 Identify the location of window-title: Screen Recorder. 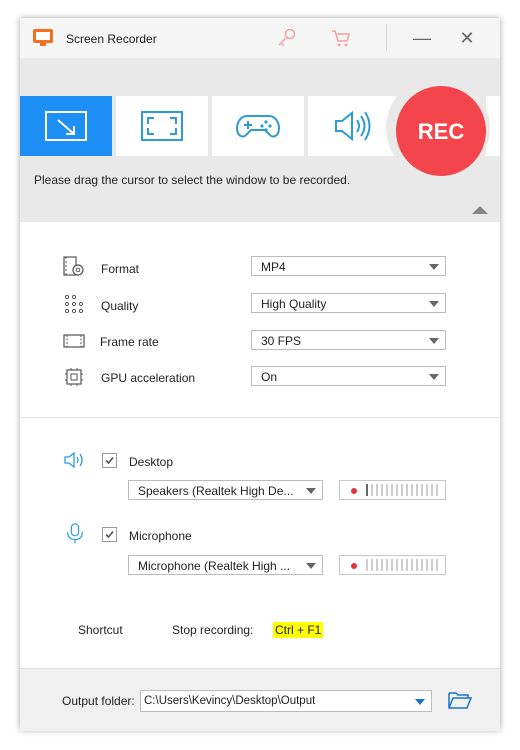
(111, 39).